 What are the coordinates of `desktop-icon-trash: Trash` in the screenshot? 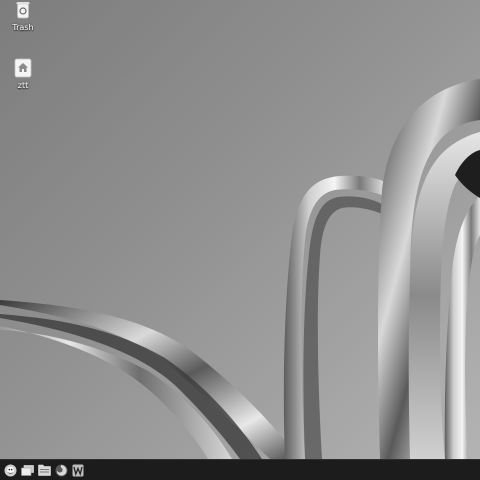 It's located at (23, 16).